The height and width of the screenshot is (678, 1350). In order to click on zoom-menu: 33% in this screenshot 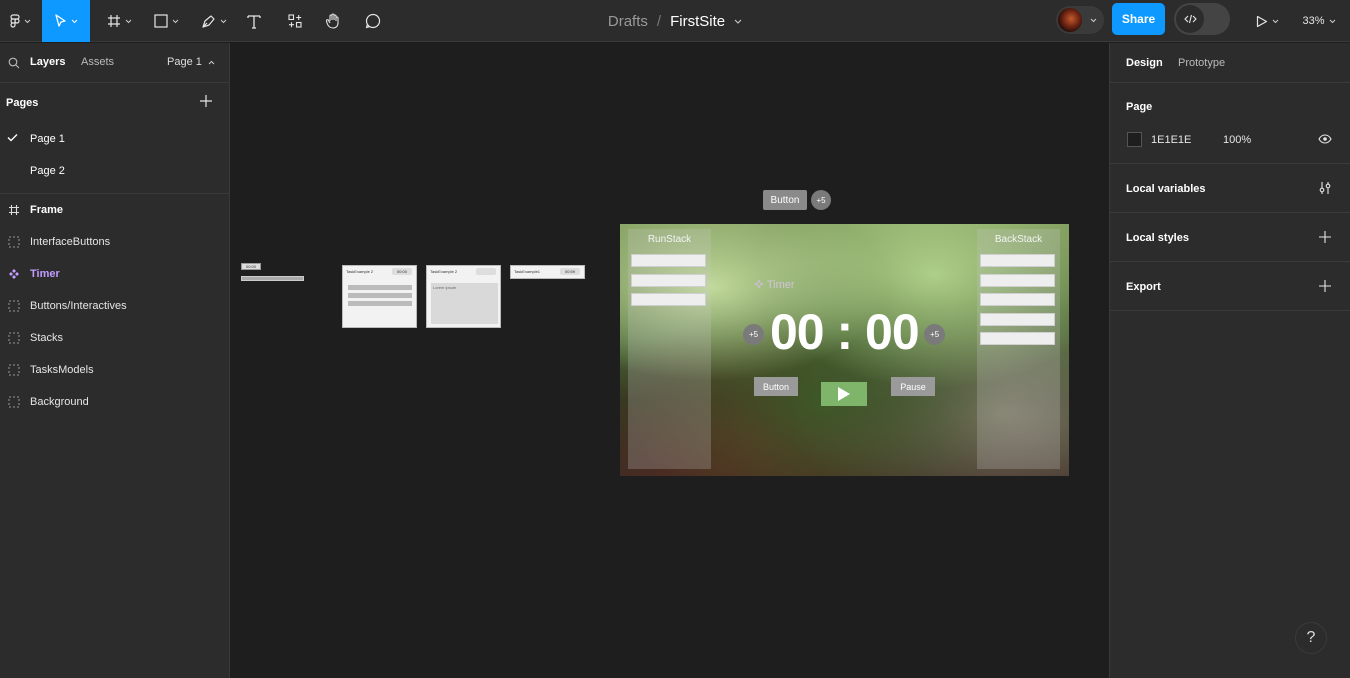, I will do `click(1319, 21)`.